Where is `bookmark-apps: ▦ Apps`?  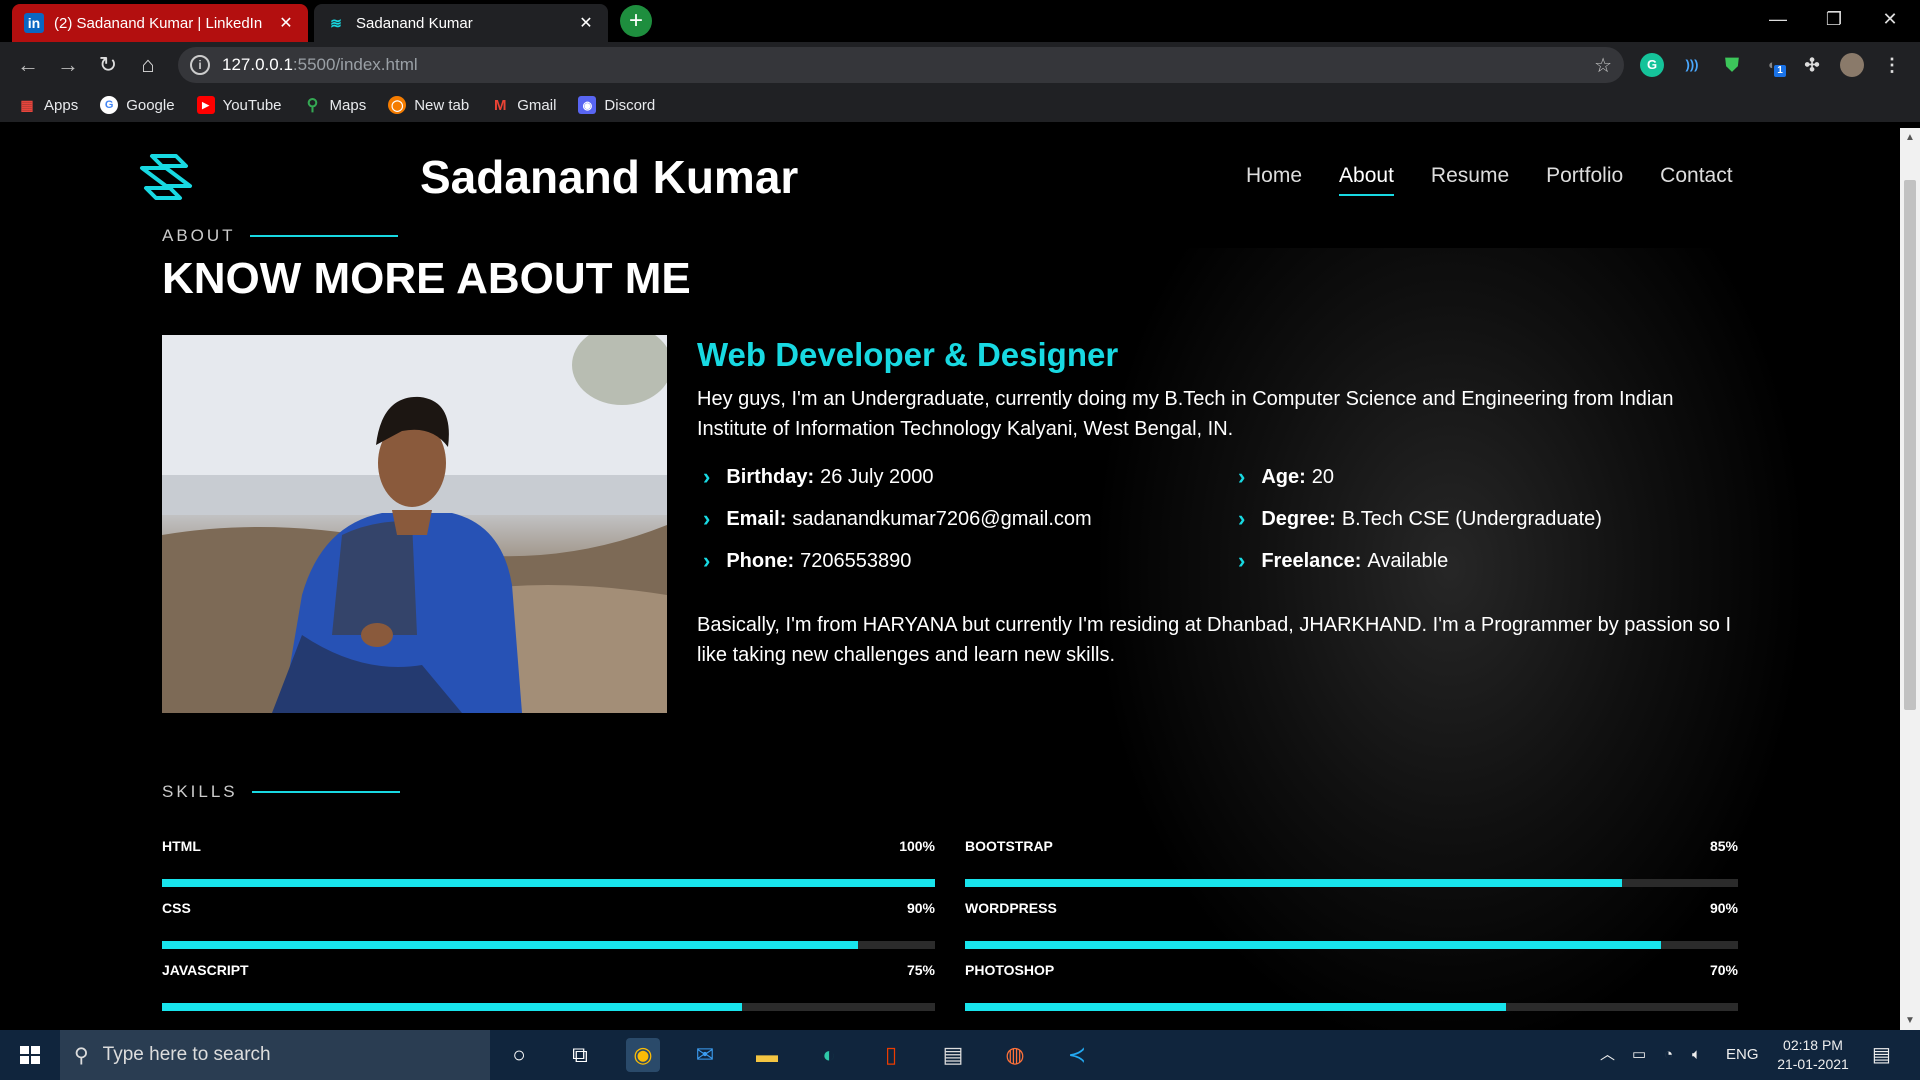 bookmark-apps: ▦ Apps is located at coordinates (48, 105).